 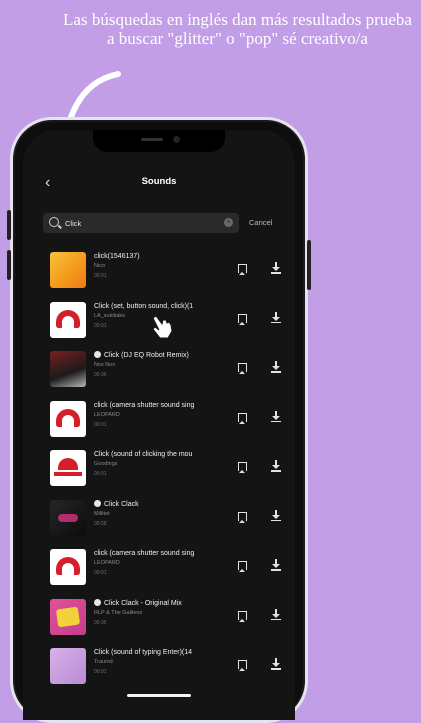 What do you see at coordinates (118, 612) in the screenshot?
I see `sound-artist: RLP & The Galileos` at bounding box center [118, 612].